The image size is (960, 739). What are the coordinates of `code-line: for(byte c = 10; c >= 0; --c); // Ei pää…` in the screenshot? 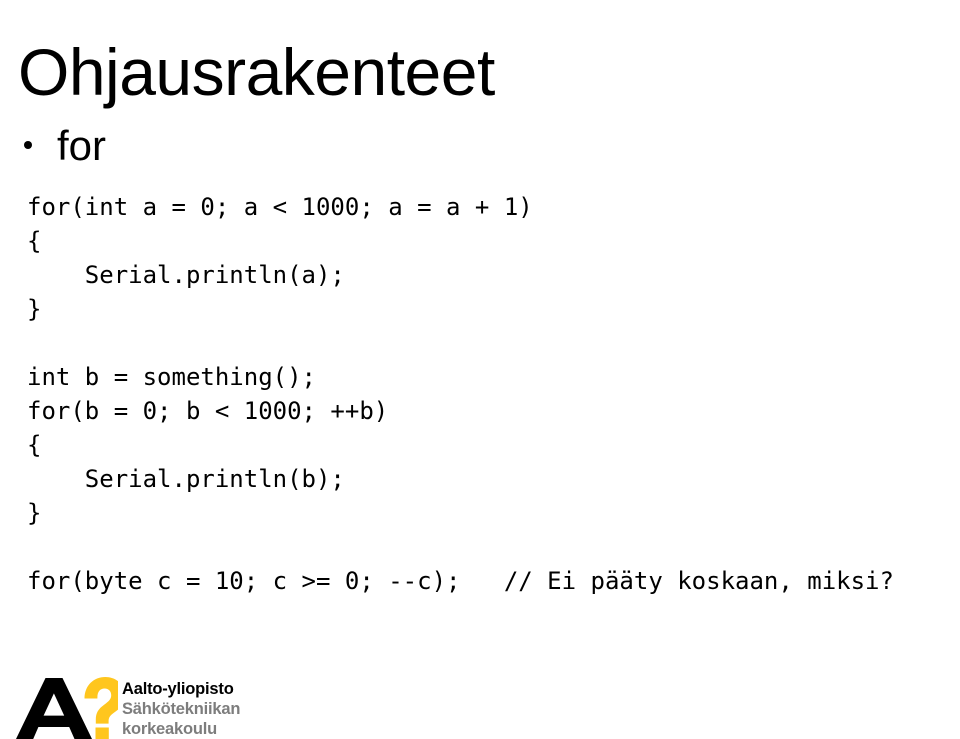 It's located at (460, 581).